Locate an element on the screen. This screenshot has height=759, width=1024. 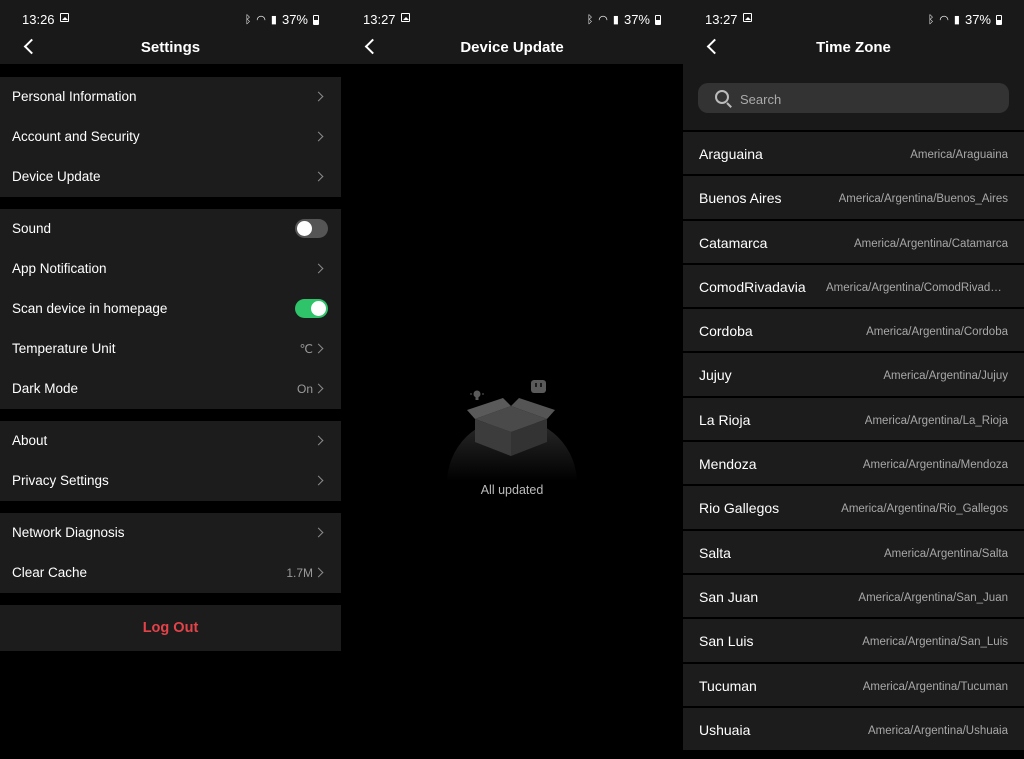
settings-row-temperature-unit: Temperature Unit ℃ is located at coordinates (170, 349).